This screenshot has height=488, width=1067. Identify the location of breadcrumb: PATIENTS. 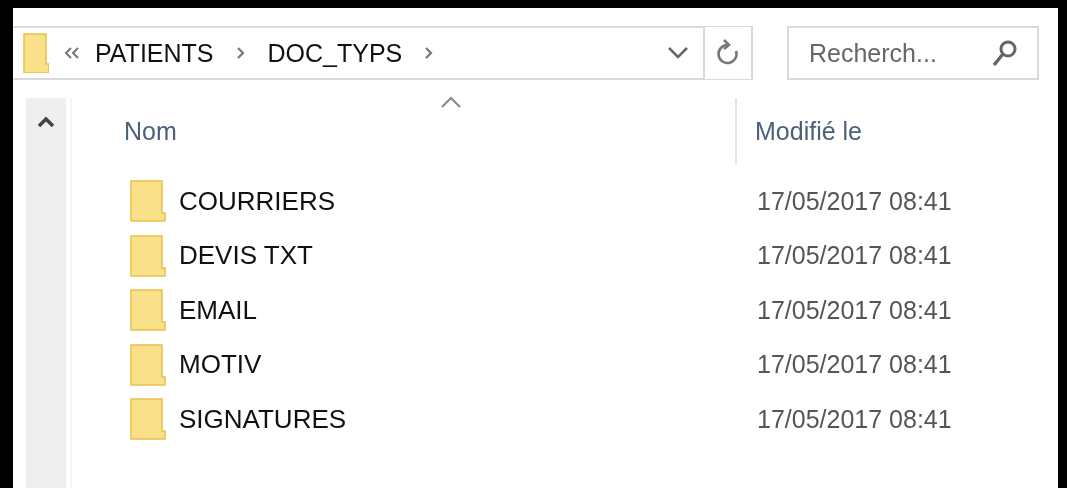
(154, 53).